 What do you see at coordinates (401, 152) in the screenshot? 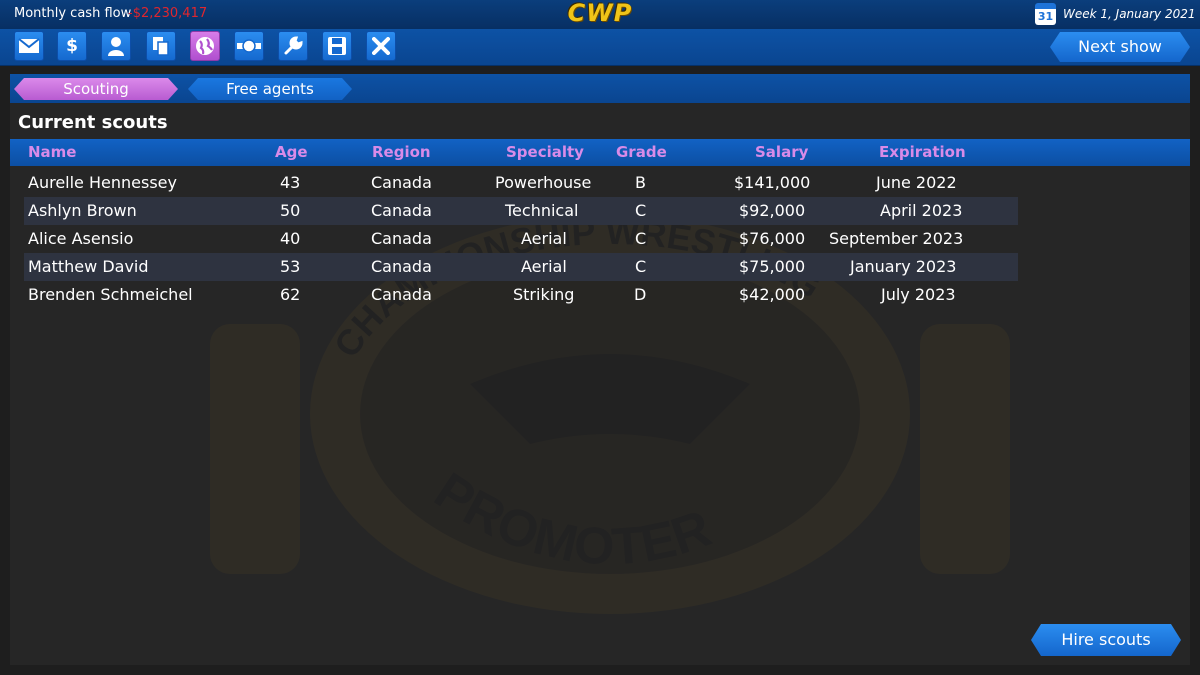
I see `header-region: Region` at bounding box center [401, 152].